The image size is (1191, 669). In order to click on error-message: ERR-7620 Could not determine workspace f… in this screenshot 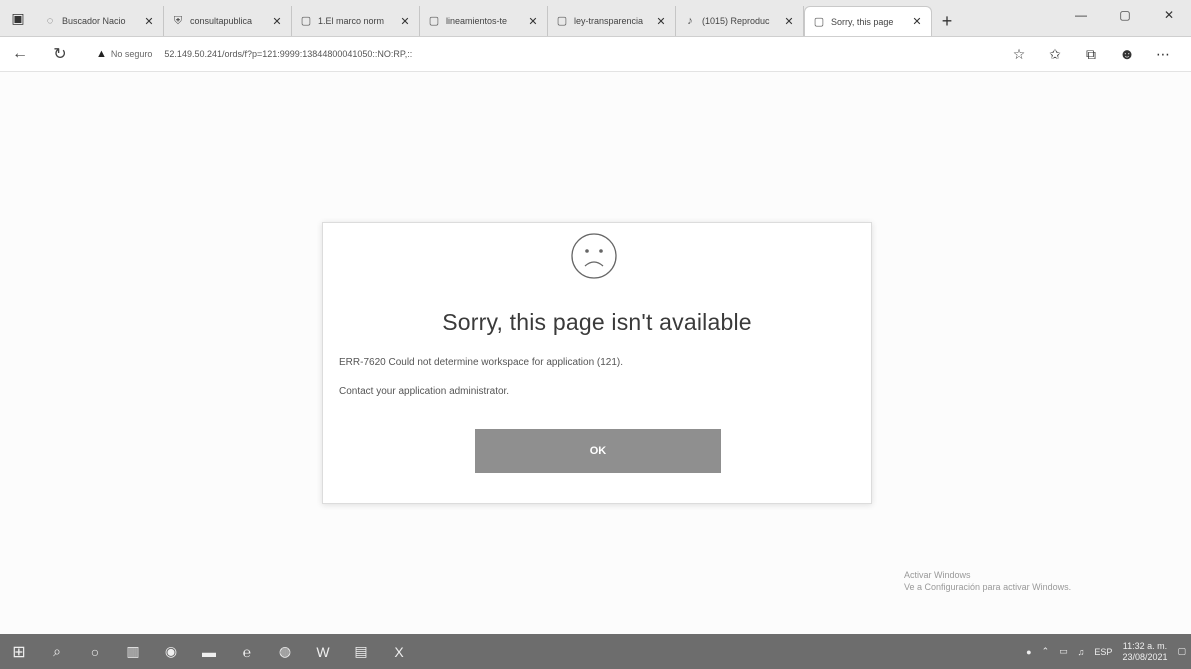, I will do `click(481, 362)`.